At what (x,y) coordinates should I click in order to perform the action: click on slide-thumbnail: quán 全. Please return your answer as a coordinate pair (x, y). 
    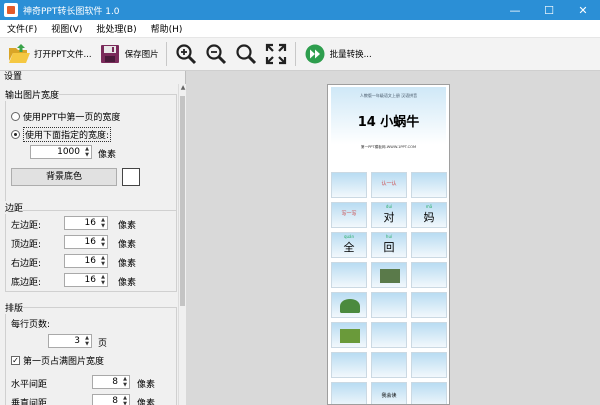
    Looking at the image, I should click on (349, 245).